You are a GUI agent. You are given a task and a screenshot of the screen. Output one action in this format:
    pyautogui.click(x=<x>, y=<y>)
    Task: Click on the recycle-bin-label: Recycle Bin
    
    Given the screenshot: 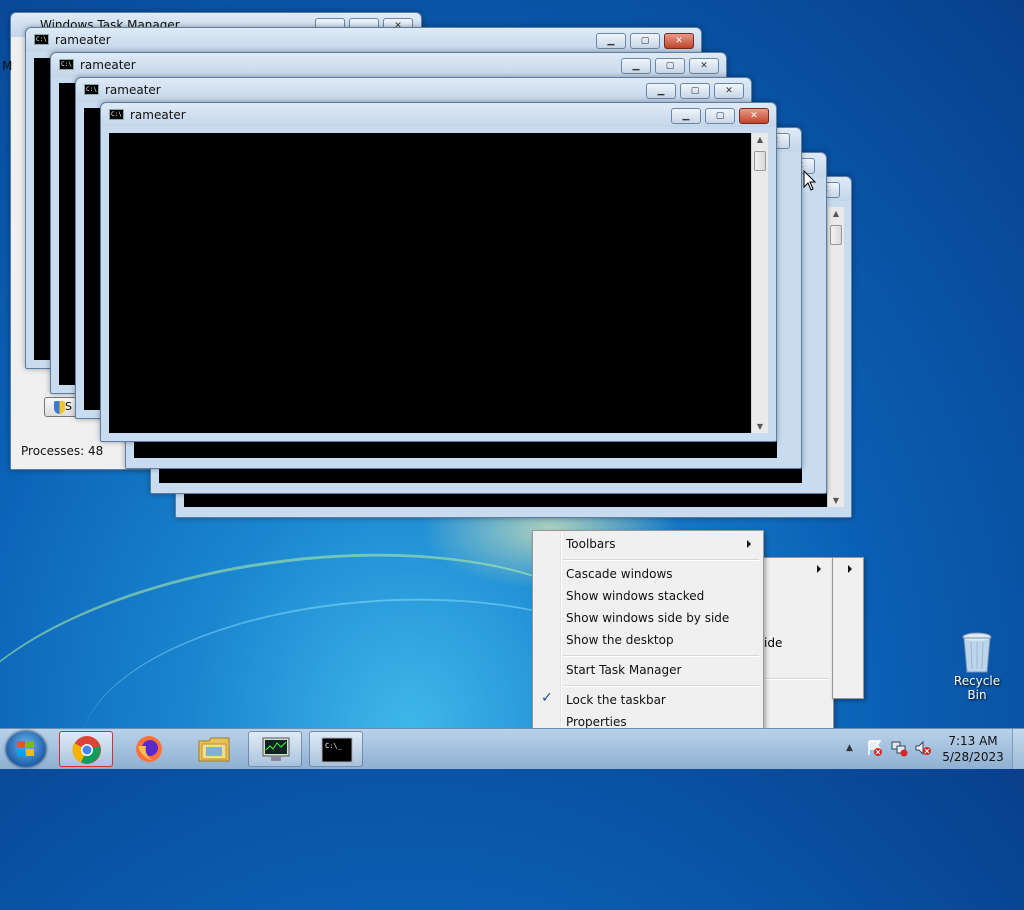 What is the action you would take?
    pyautogui.click(x=977, y=688)
    